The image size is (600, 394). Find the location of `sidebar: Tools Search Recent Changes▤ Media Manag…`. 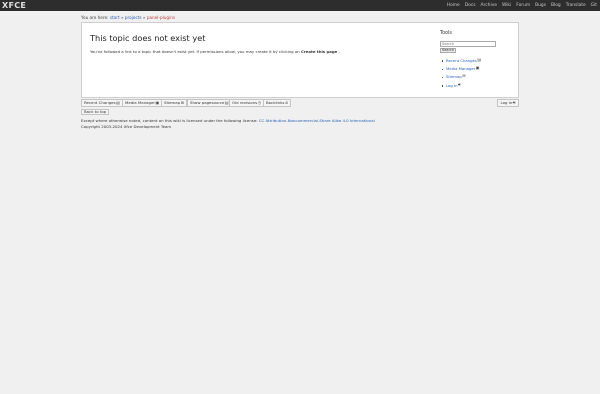

sidebar: Tools Search Recent Changes▤ Media Manag… is located at coordinates (478, 60).